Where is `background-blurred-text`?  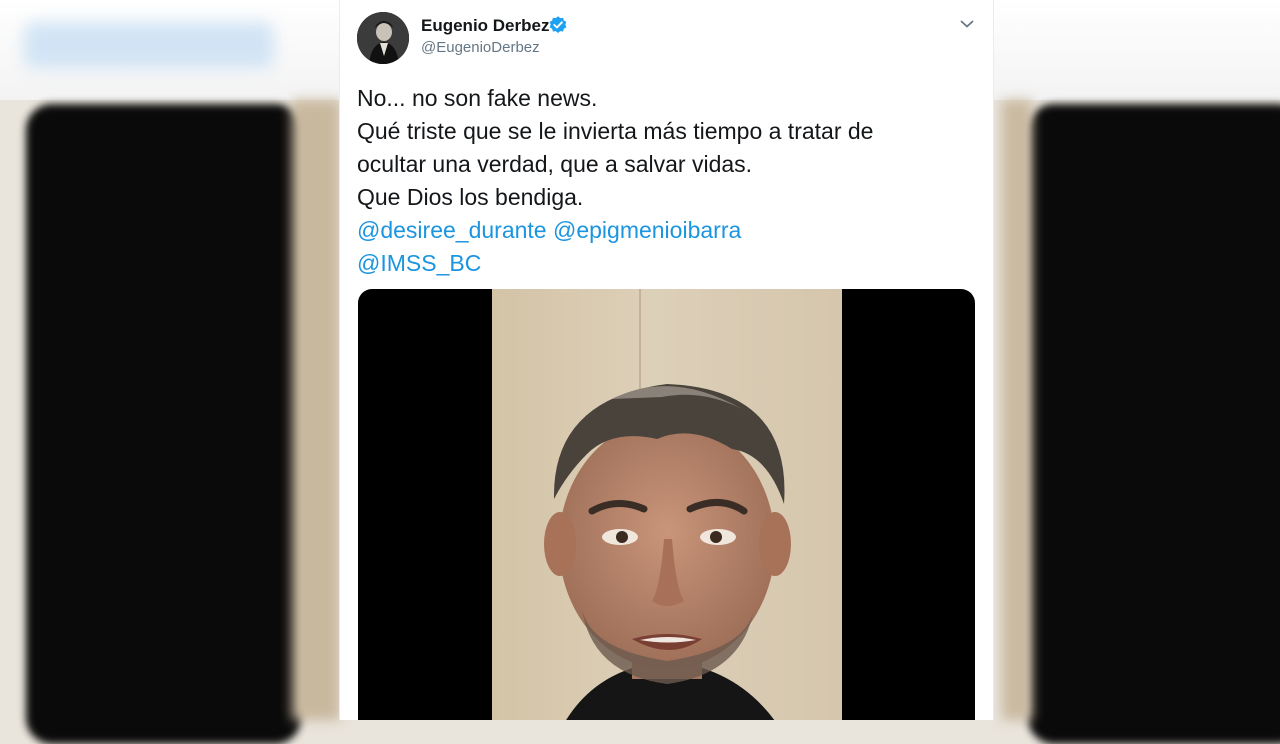 background-blurred-text is located at coordinates (149, 45).